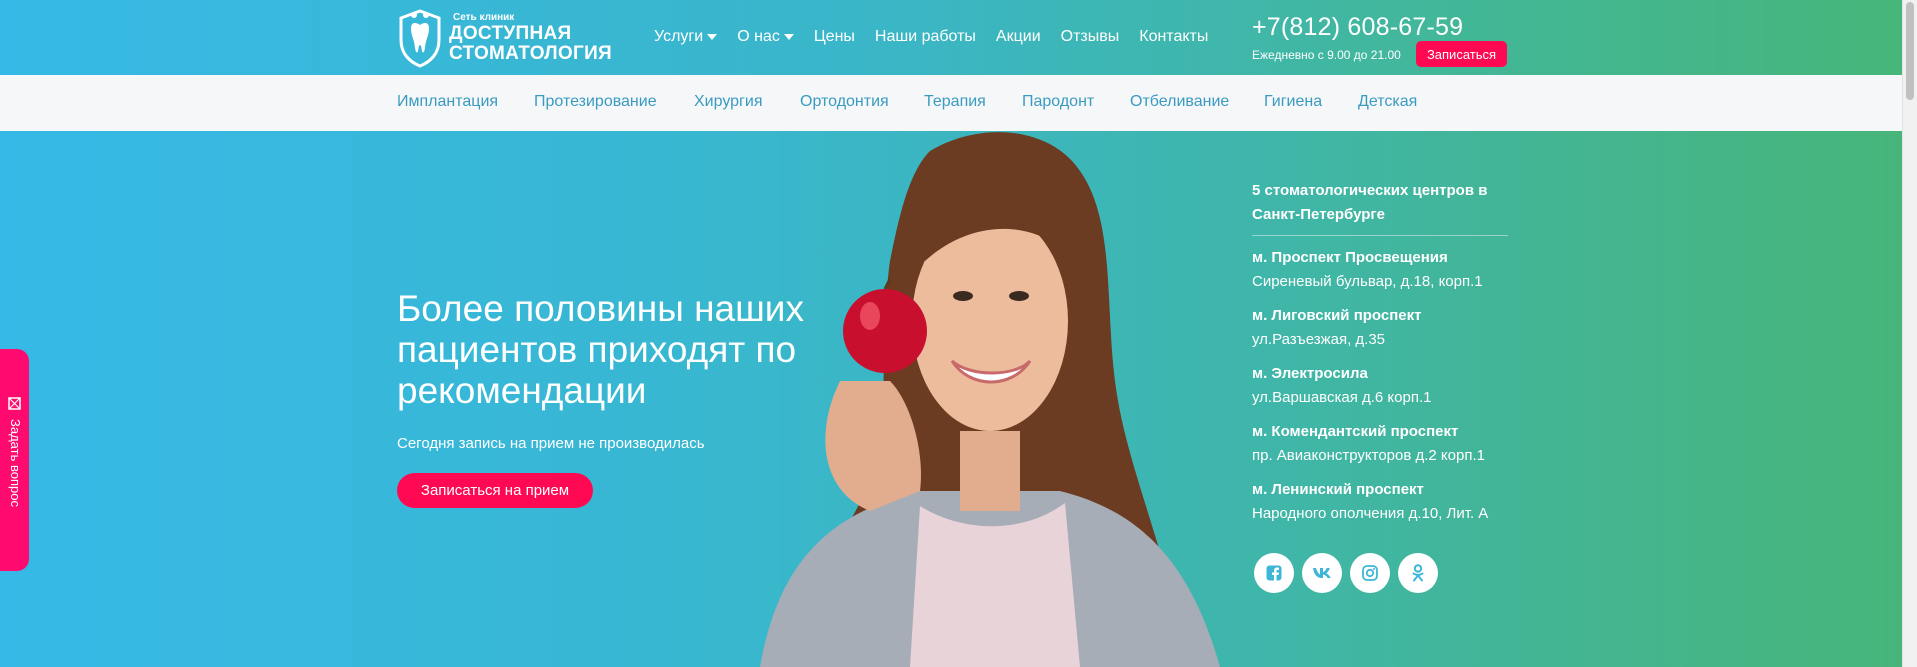 Image resolution: width=1917 pixels, height=667 pixels. What do you see at coordinates (495, 490) in the screenshot?
I see `book-appointment-button: Записаться на прием` at bounding box center [495, 490].